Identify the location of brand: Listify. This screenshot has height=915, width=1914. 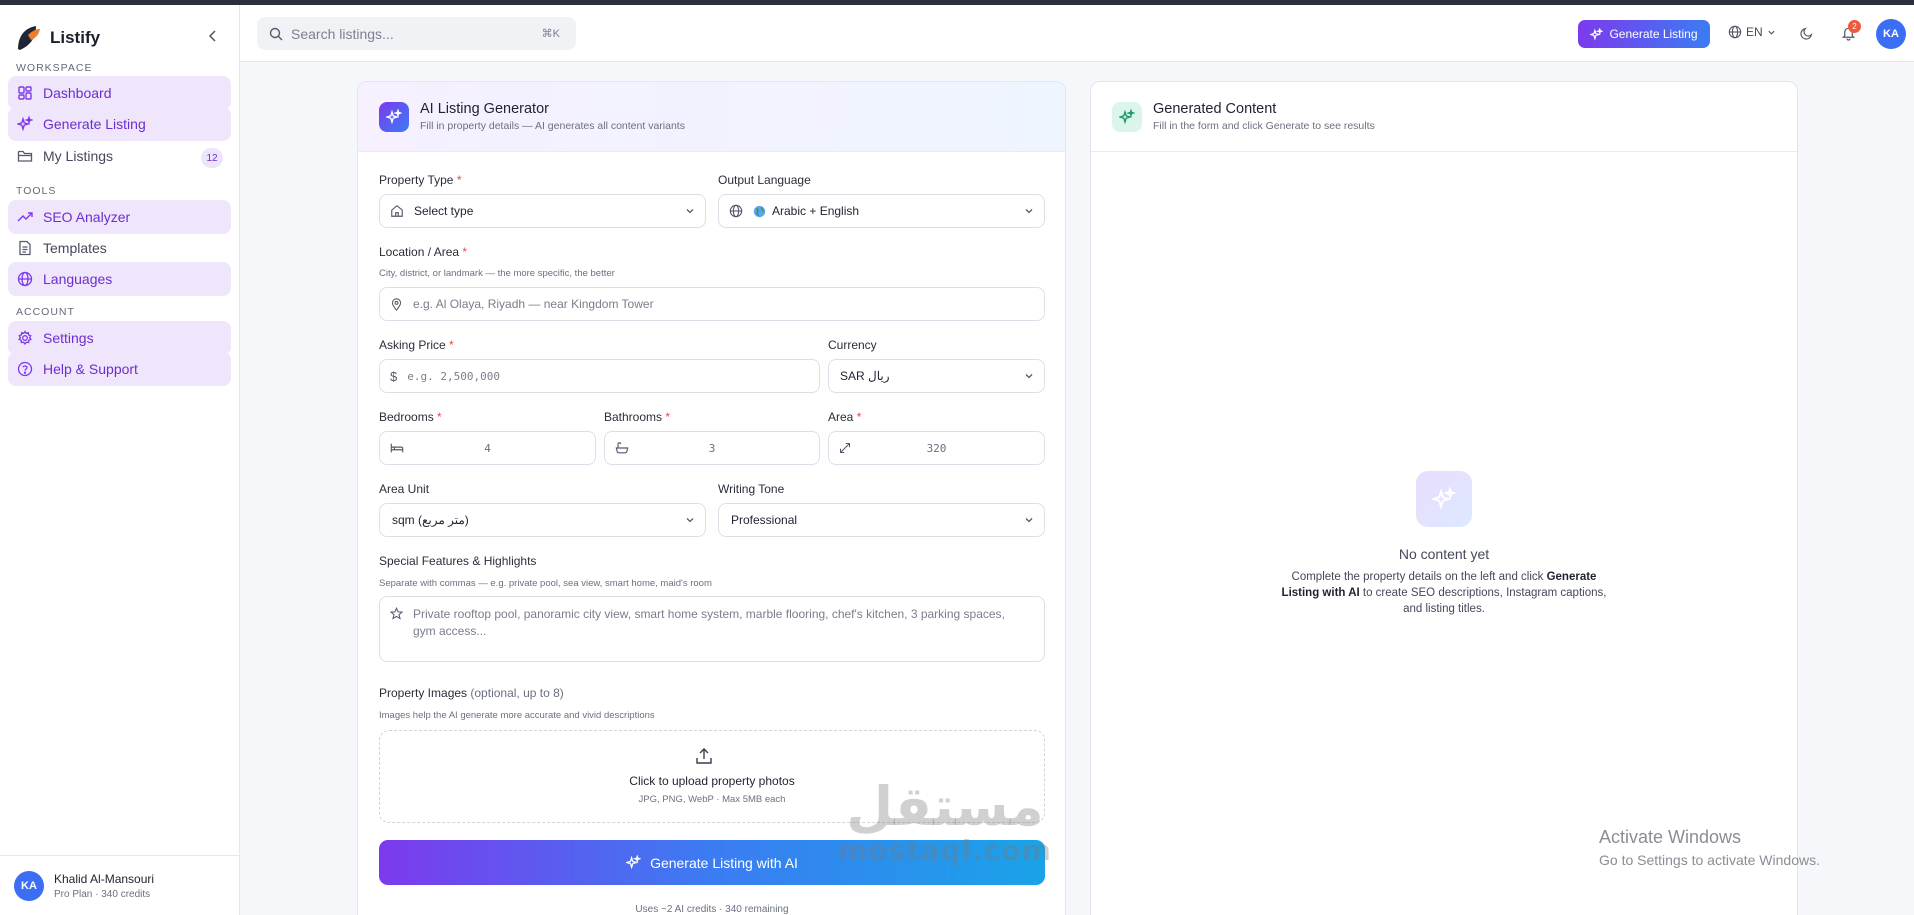
(57, 38).